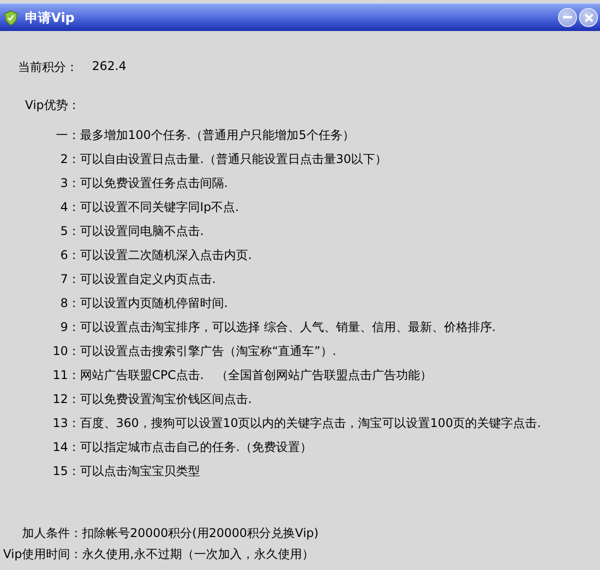 The width and height of the screenshot is (600, 570). What do you see at coordinates (66, 399) in the screenshot?
I see `item-number: 12：` at bounding box center [66, 399].